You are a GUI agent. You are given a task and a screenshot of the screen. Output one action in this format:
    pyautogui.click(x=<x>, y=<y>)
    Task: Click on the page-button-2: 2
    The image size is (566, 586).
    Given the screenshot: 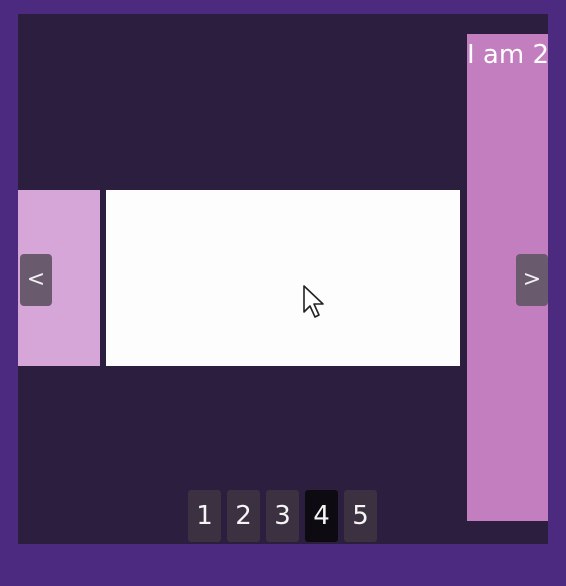 What is the action you would take?
    pyautogui.click(x=243, y=516)
    